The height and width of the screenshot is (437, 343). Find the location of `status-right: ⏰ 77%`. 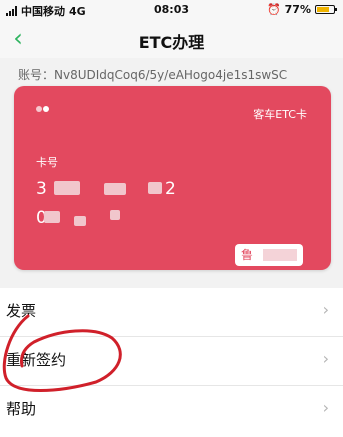

status-right: ⏰ 77% is located at coordinates (301, 9).